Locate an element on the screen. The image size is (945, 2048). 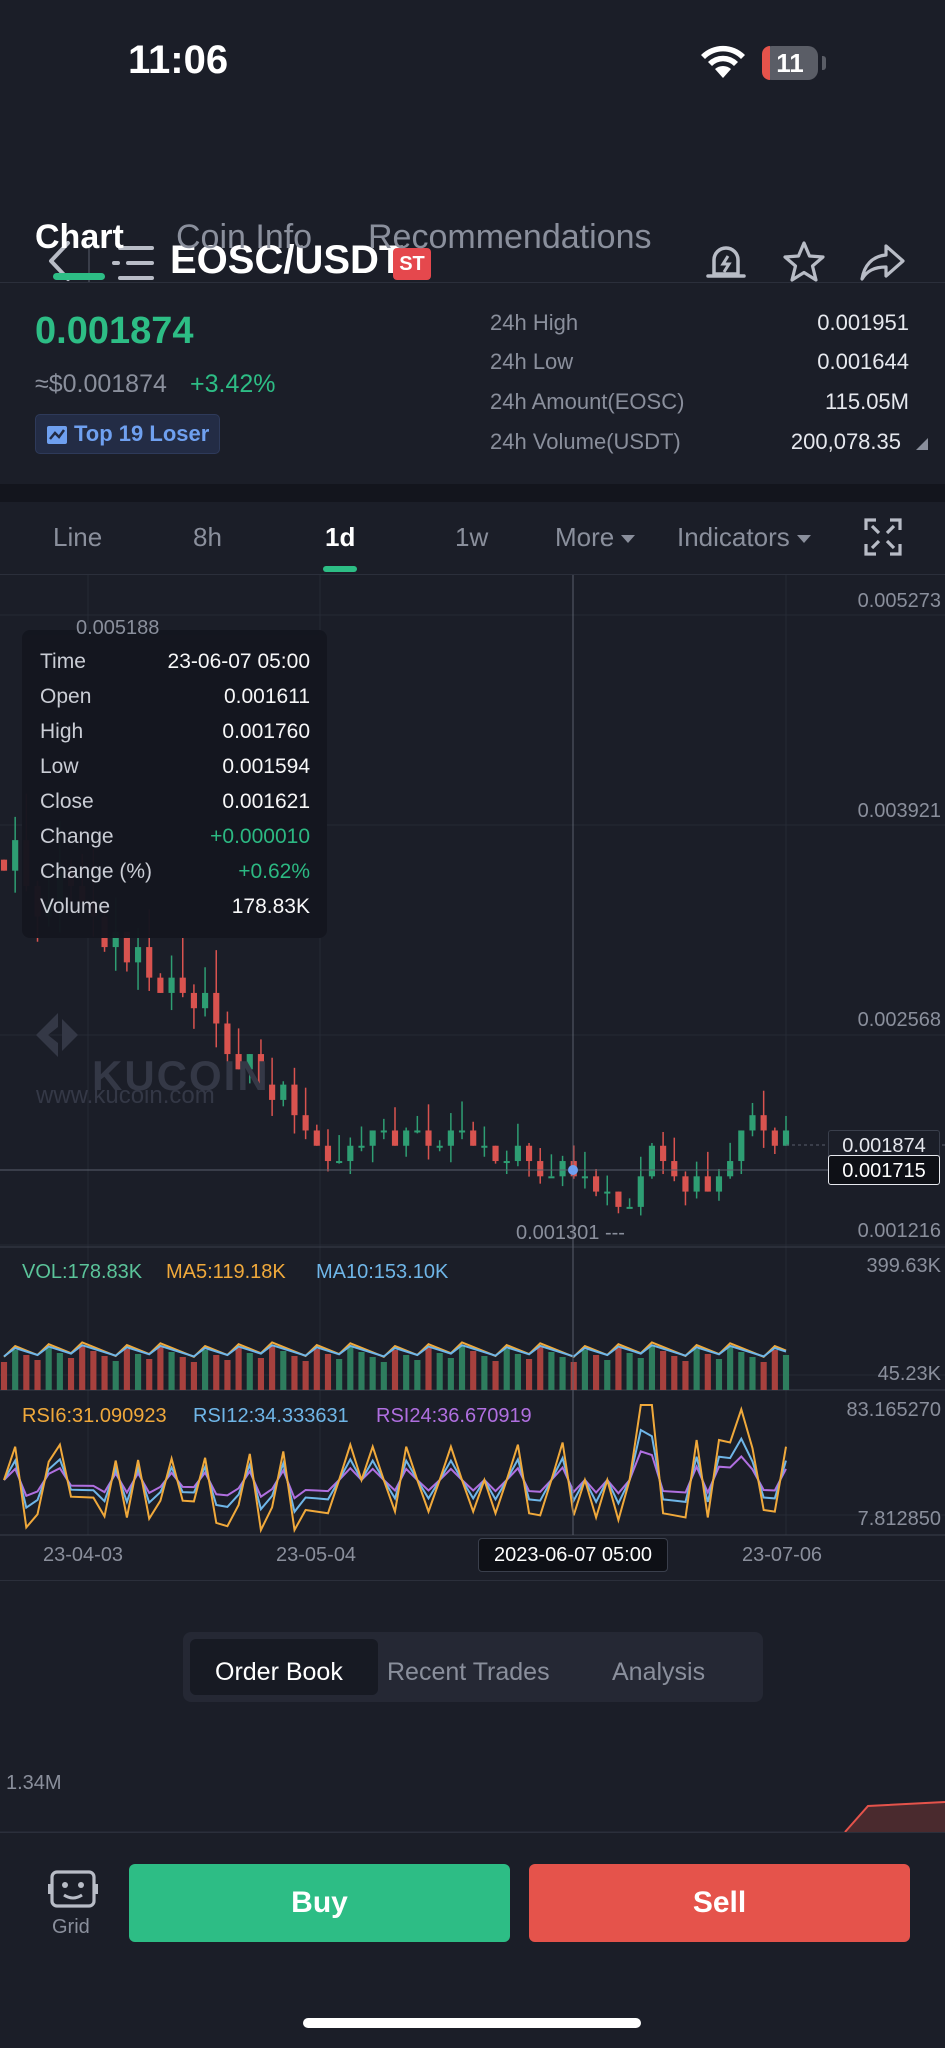
timeframe-more: More is located at coordinates (595, 537).